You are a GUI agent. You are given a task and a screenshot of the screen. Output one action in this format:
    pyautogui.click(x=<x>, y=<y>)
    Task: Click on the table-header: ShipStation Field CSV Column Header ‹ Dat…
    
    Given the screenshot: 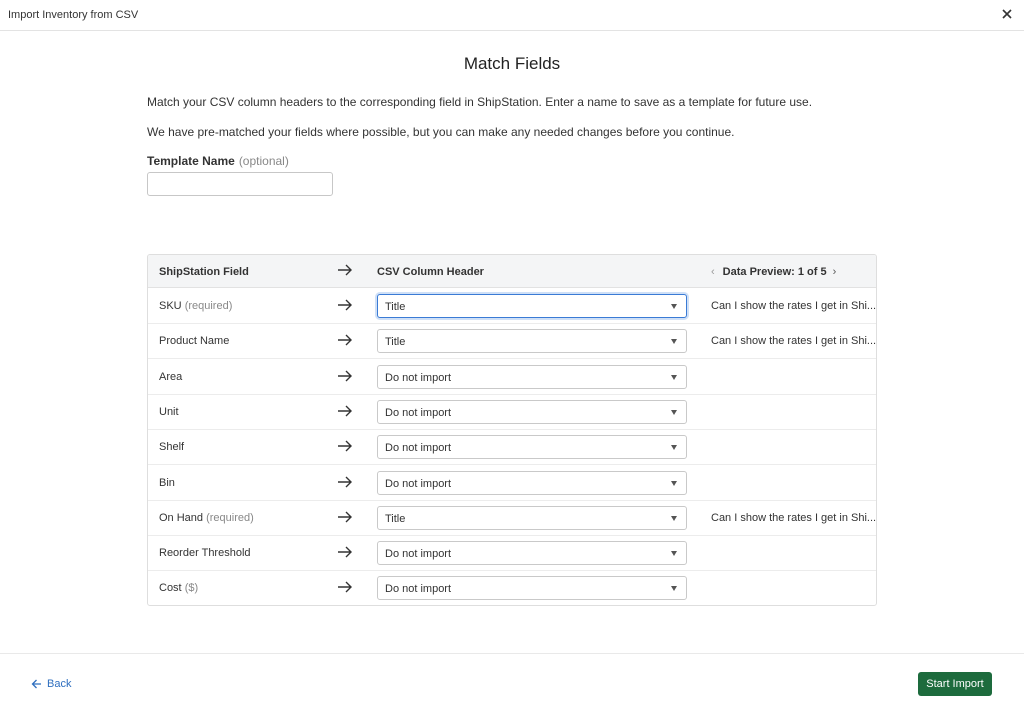 What is the action you would take?
    pyautogui.click(x=512, y=271)
    